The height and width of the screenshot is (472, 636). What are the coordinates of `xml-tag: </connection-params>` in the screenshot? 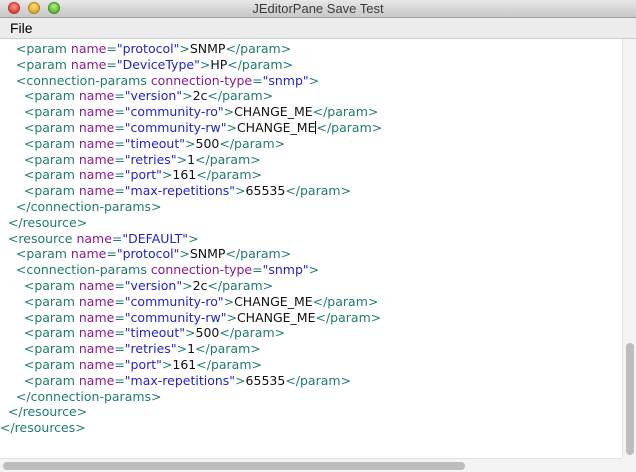 It's located at (81, 206).